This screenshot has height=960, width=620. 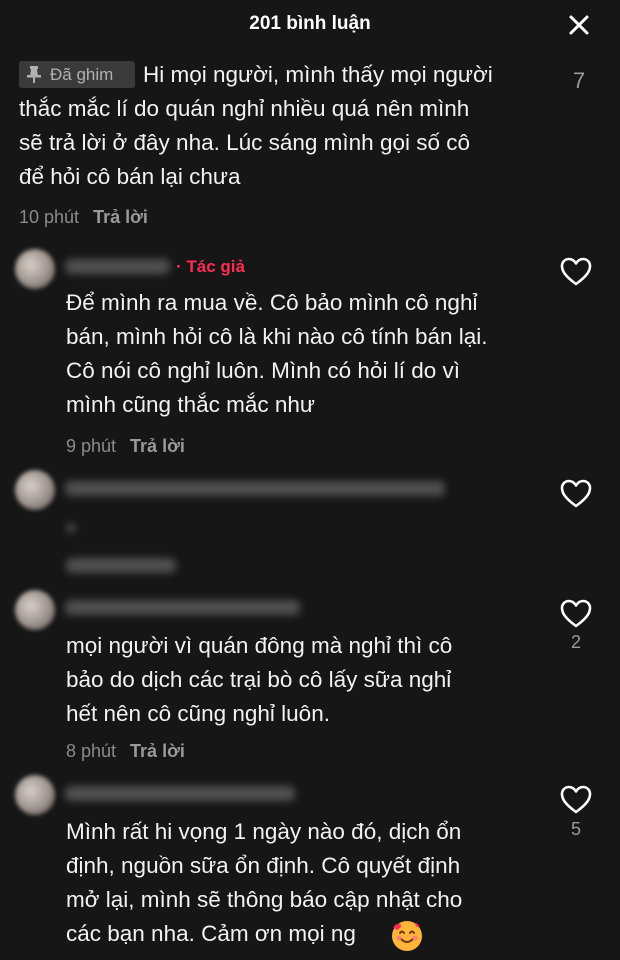 I want to click on comment-time: 9 phút, so click(x=91, y=446).